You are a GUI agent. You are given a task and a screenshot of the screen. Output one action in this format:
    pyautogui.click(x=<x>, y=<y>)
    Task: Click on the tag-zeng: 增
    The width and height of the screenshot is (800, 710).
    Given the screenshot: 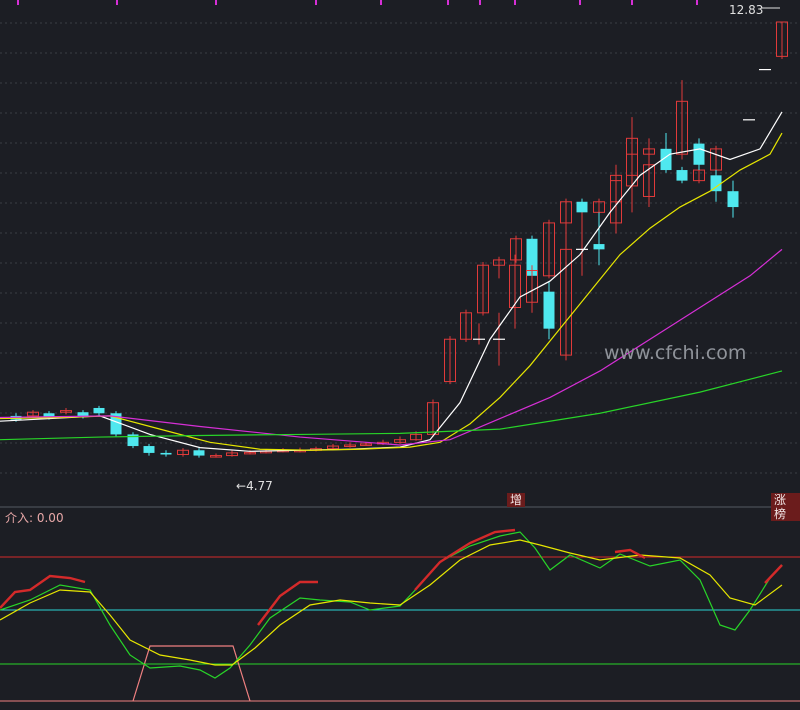 What is the action you would take?
    pyautogui.click(x=516, y=500)
    